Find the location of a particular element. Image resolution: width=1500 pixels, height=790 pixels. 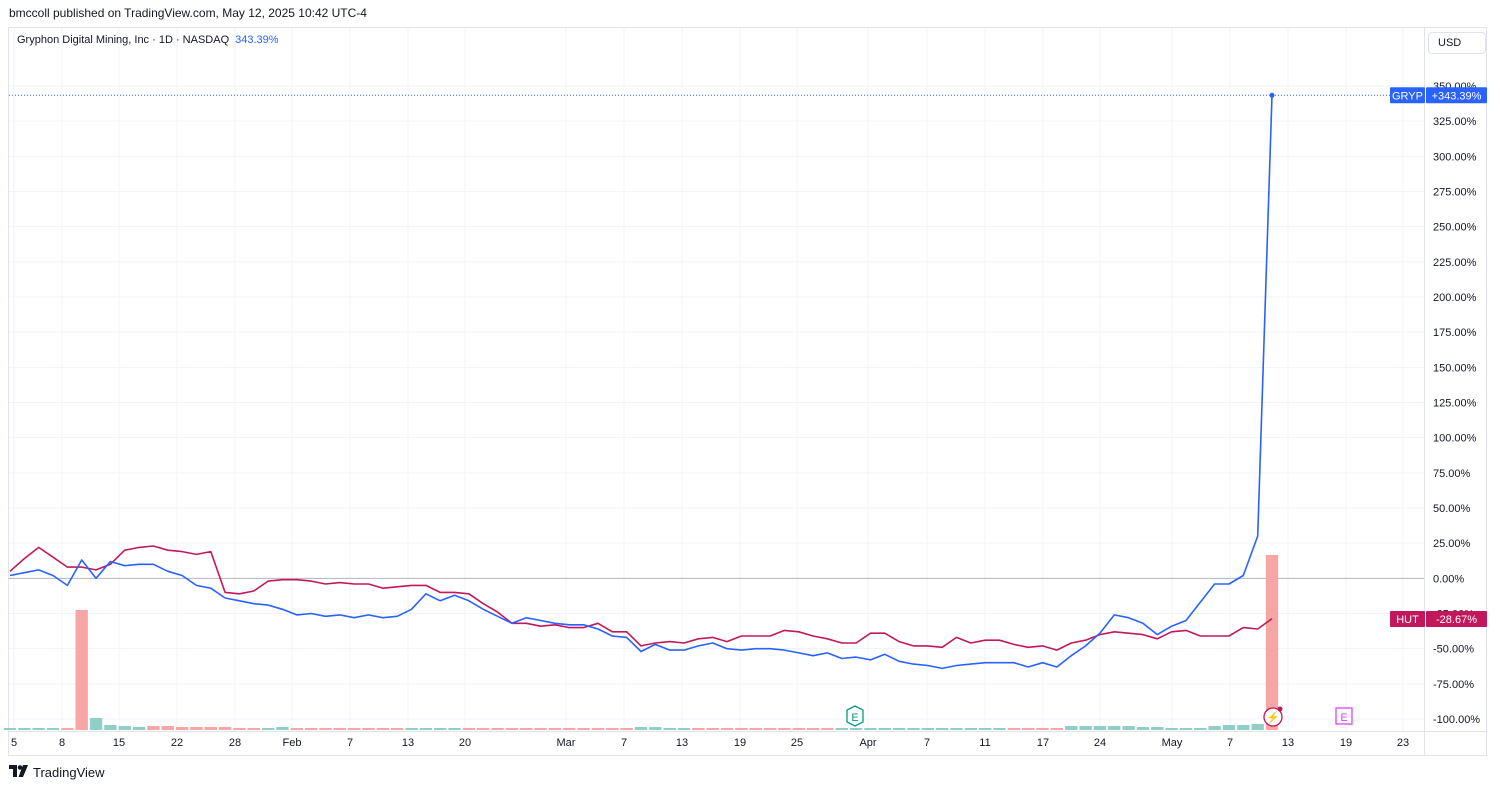

earnings-marker-upcoming: E is located at coordinates (1344, 716).